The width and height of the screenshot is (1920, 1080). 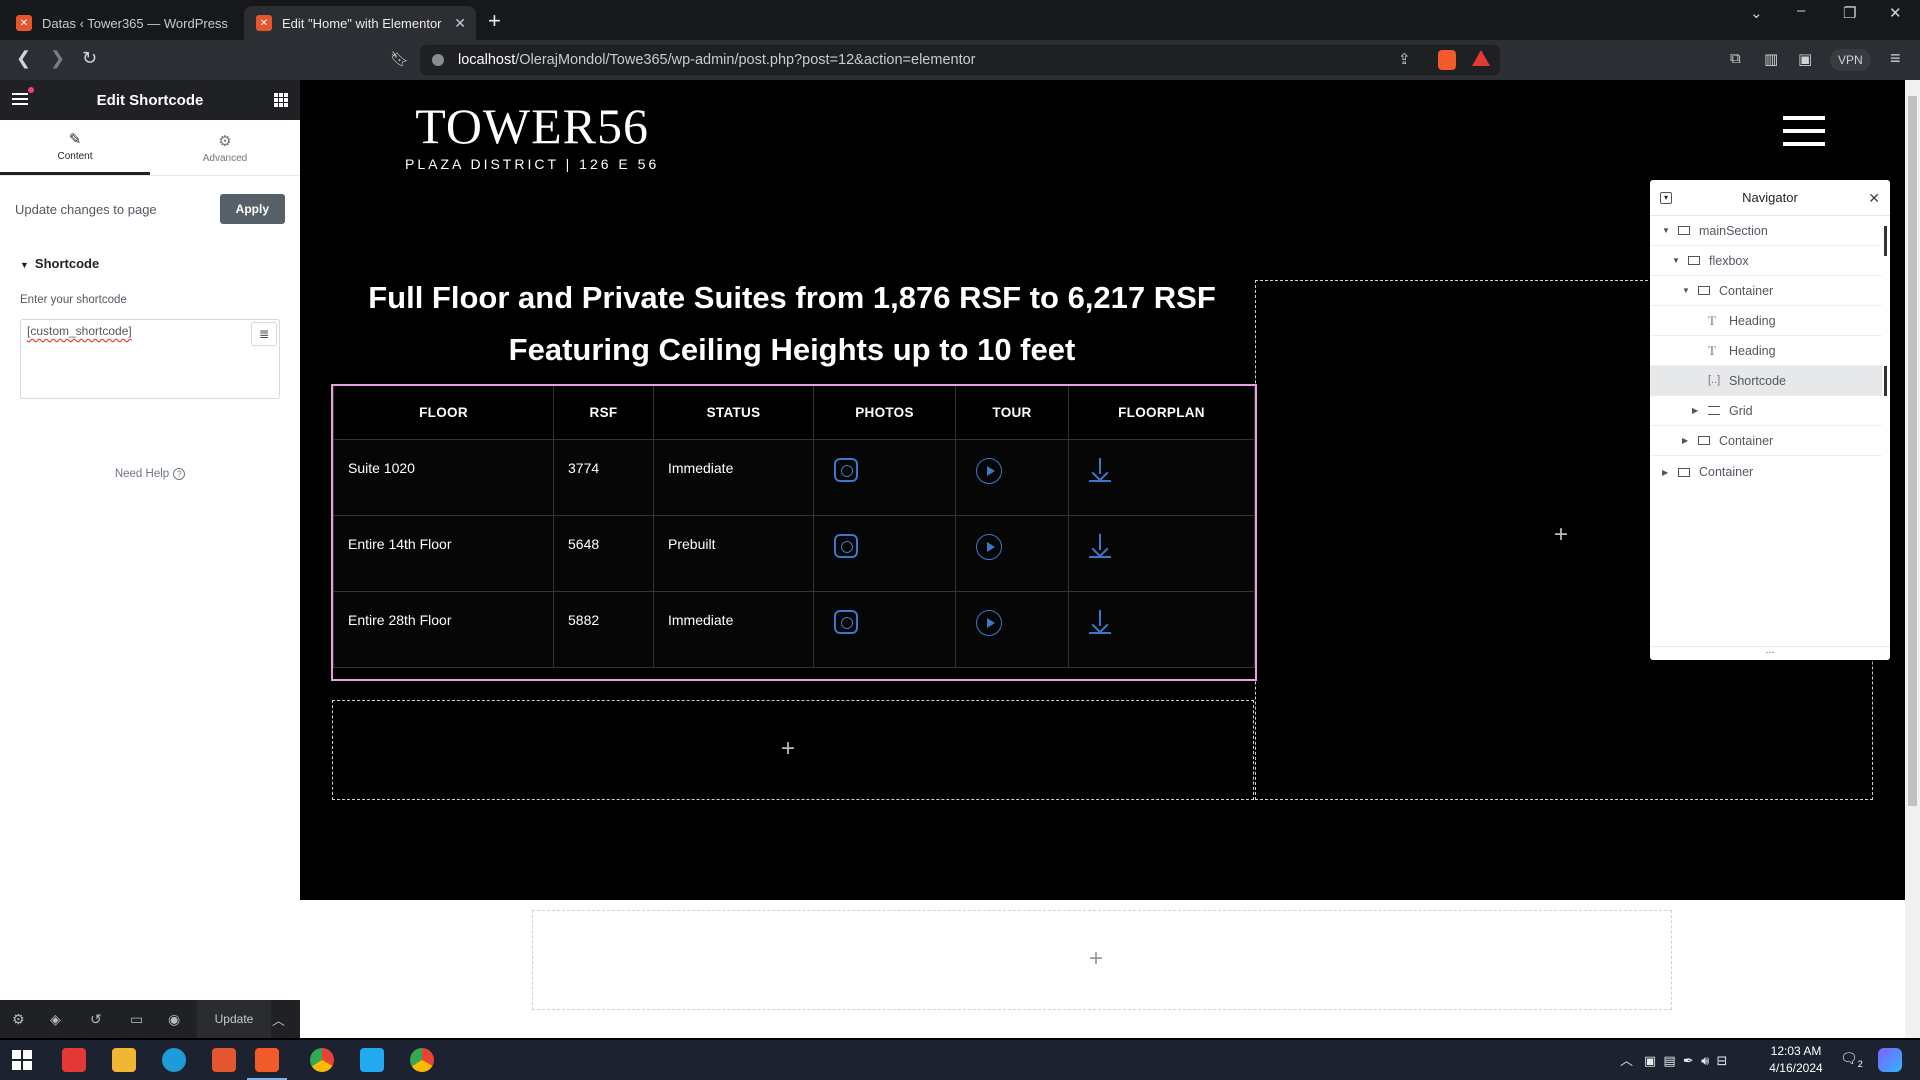 What do you see at coordinates (1804, 131) in the screenshot?
I see `site-menu-icon` at bounding box center [1804, 131].